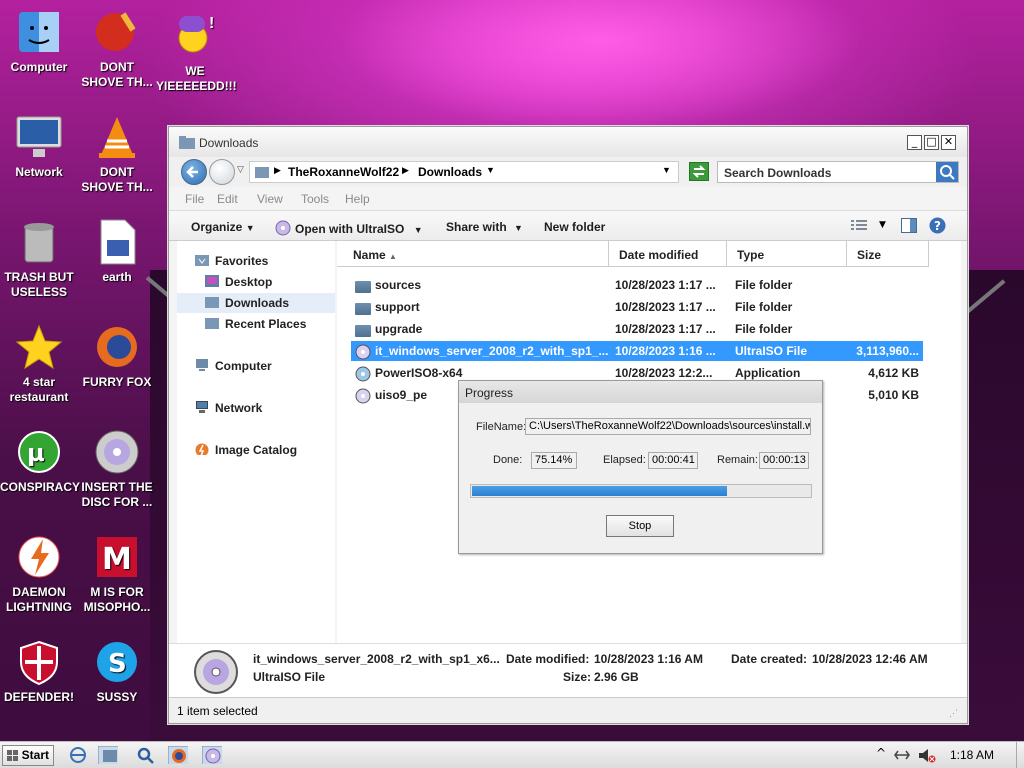 The width and height of the screenshot is (1024, 768). What do you see at coordinates (227, 199) in the screenshot?
I see `menu-edit: Edit` at bounding box center [227, 199].